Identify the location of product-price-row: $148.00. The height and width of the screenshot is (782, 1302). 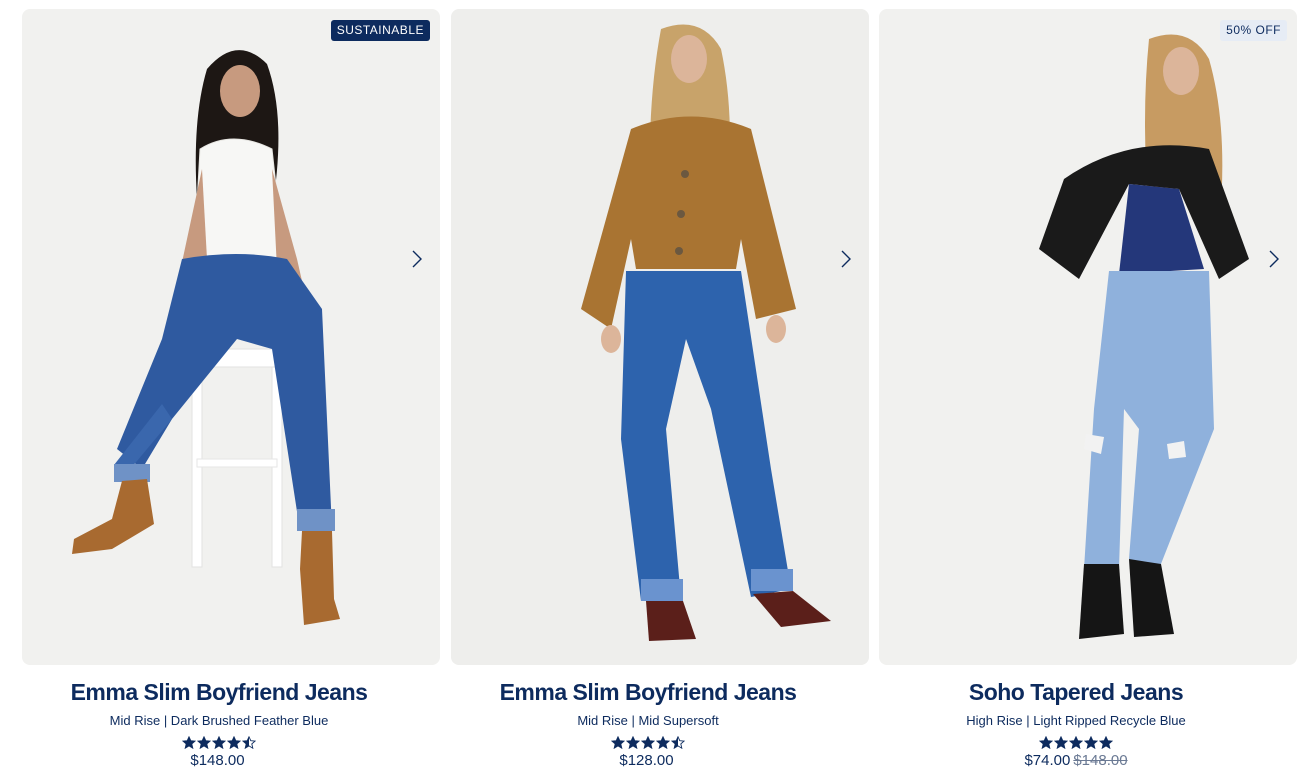
(219, 761).